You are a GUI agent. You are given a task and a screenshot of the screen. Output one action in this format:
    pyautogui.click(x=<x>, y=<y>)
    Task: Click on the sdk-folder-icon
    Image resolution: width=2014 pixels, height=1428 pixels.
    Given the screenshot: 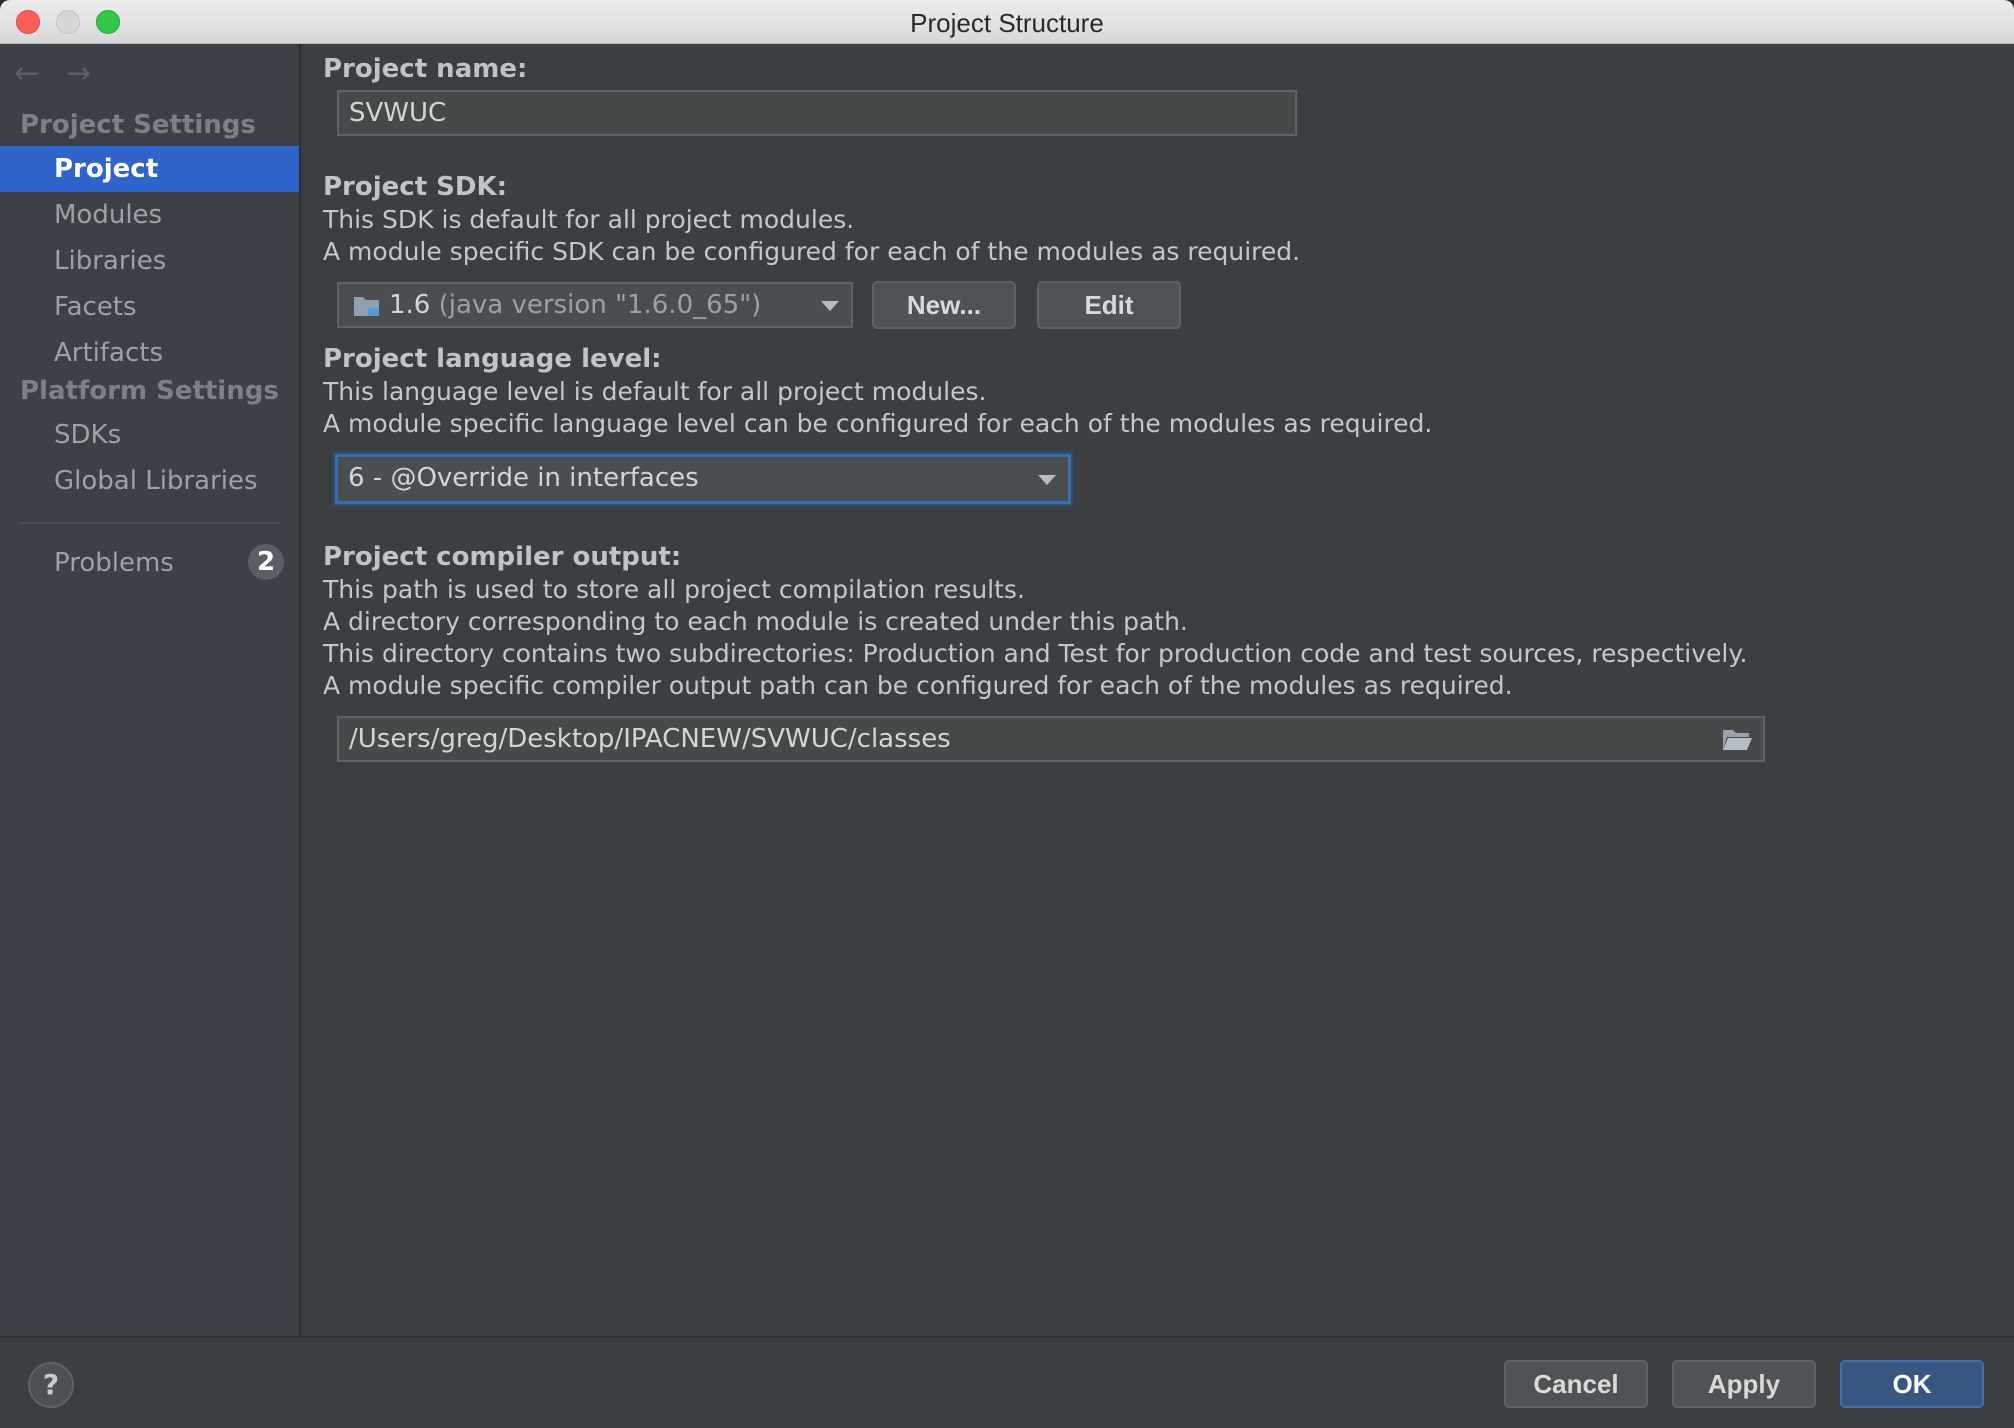 What is the action you would take?
    pyautogui.click(x=366, y=306)
    